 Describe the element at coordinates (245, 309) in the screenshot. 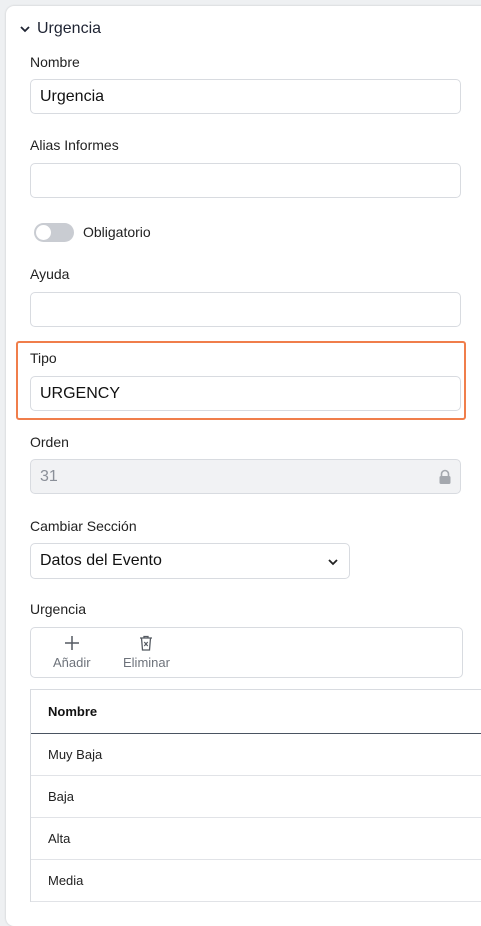

I see `ayuda-input` at that location.